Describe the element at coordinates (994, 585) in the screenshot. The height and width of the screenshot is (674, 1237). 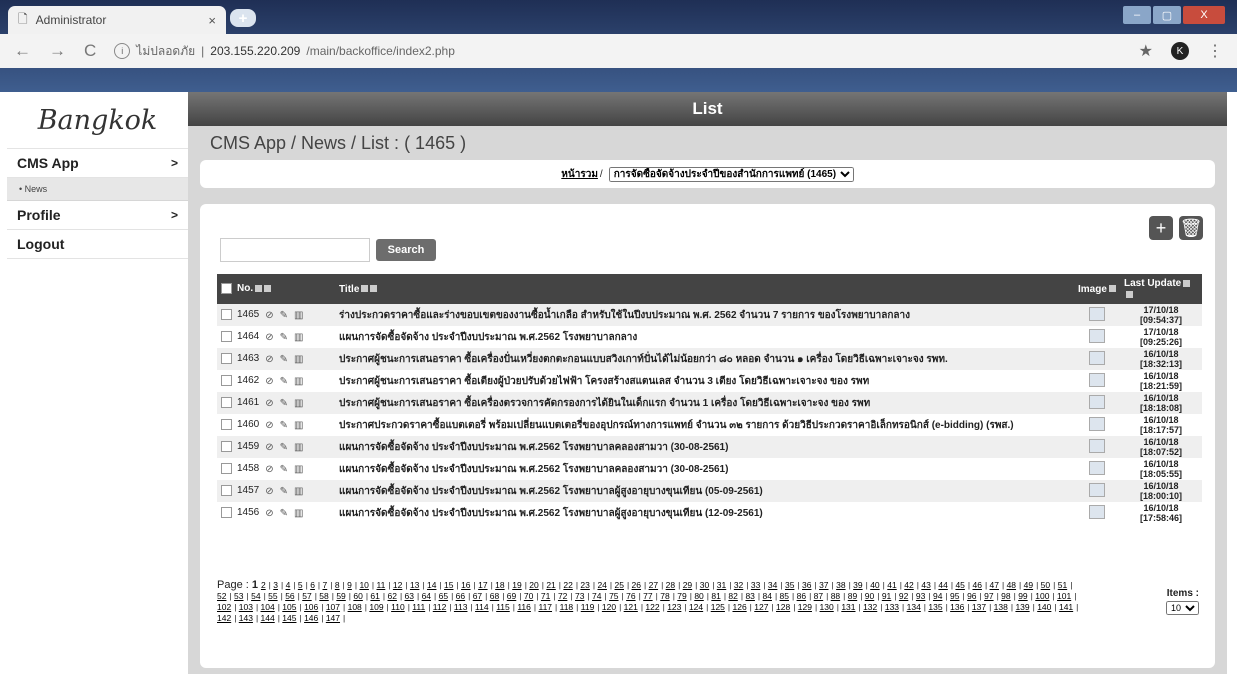
I see `page-link: 47` at that location.